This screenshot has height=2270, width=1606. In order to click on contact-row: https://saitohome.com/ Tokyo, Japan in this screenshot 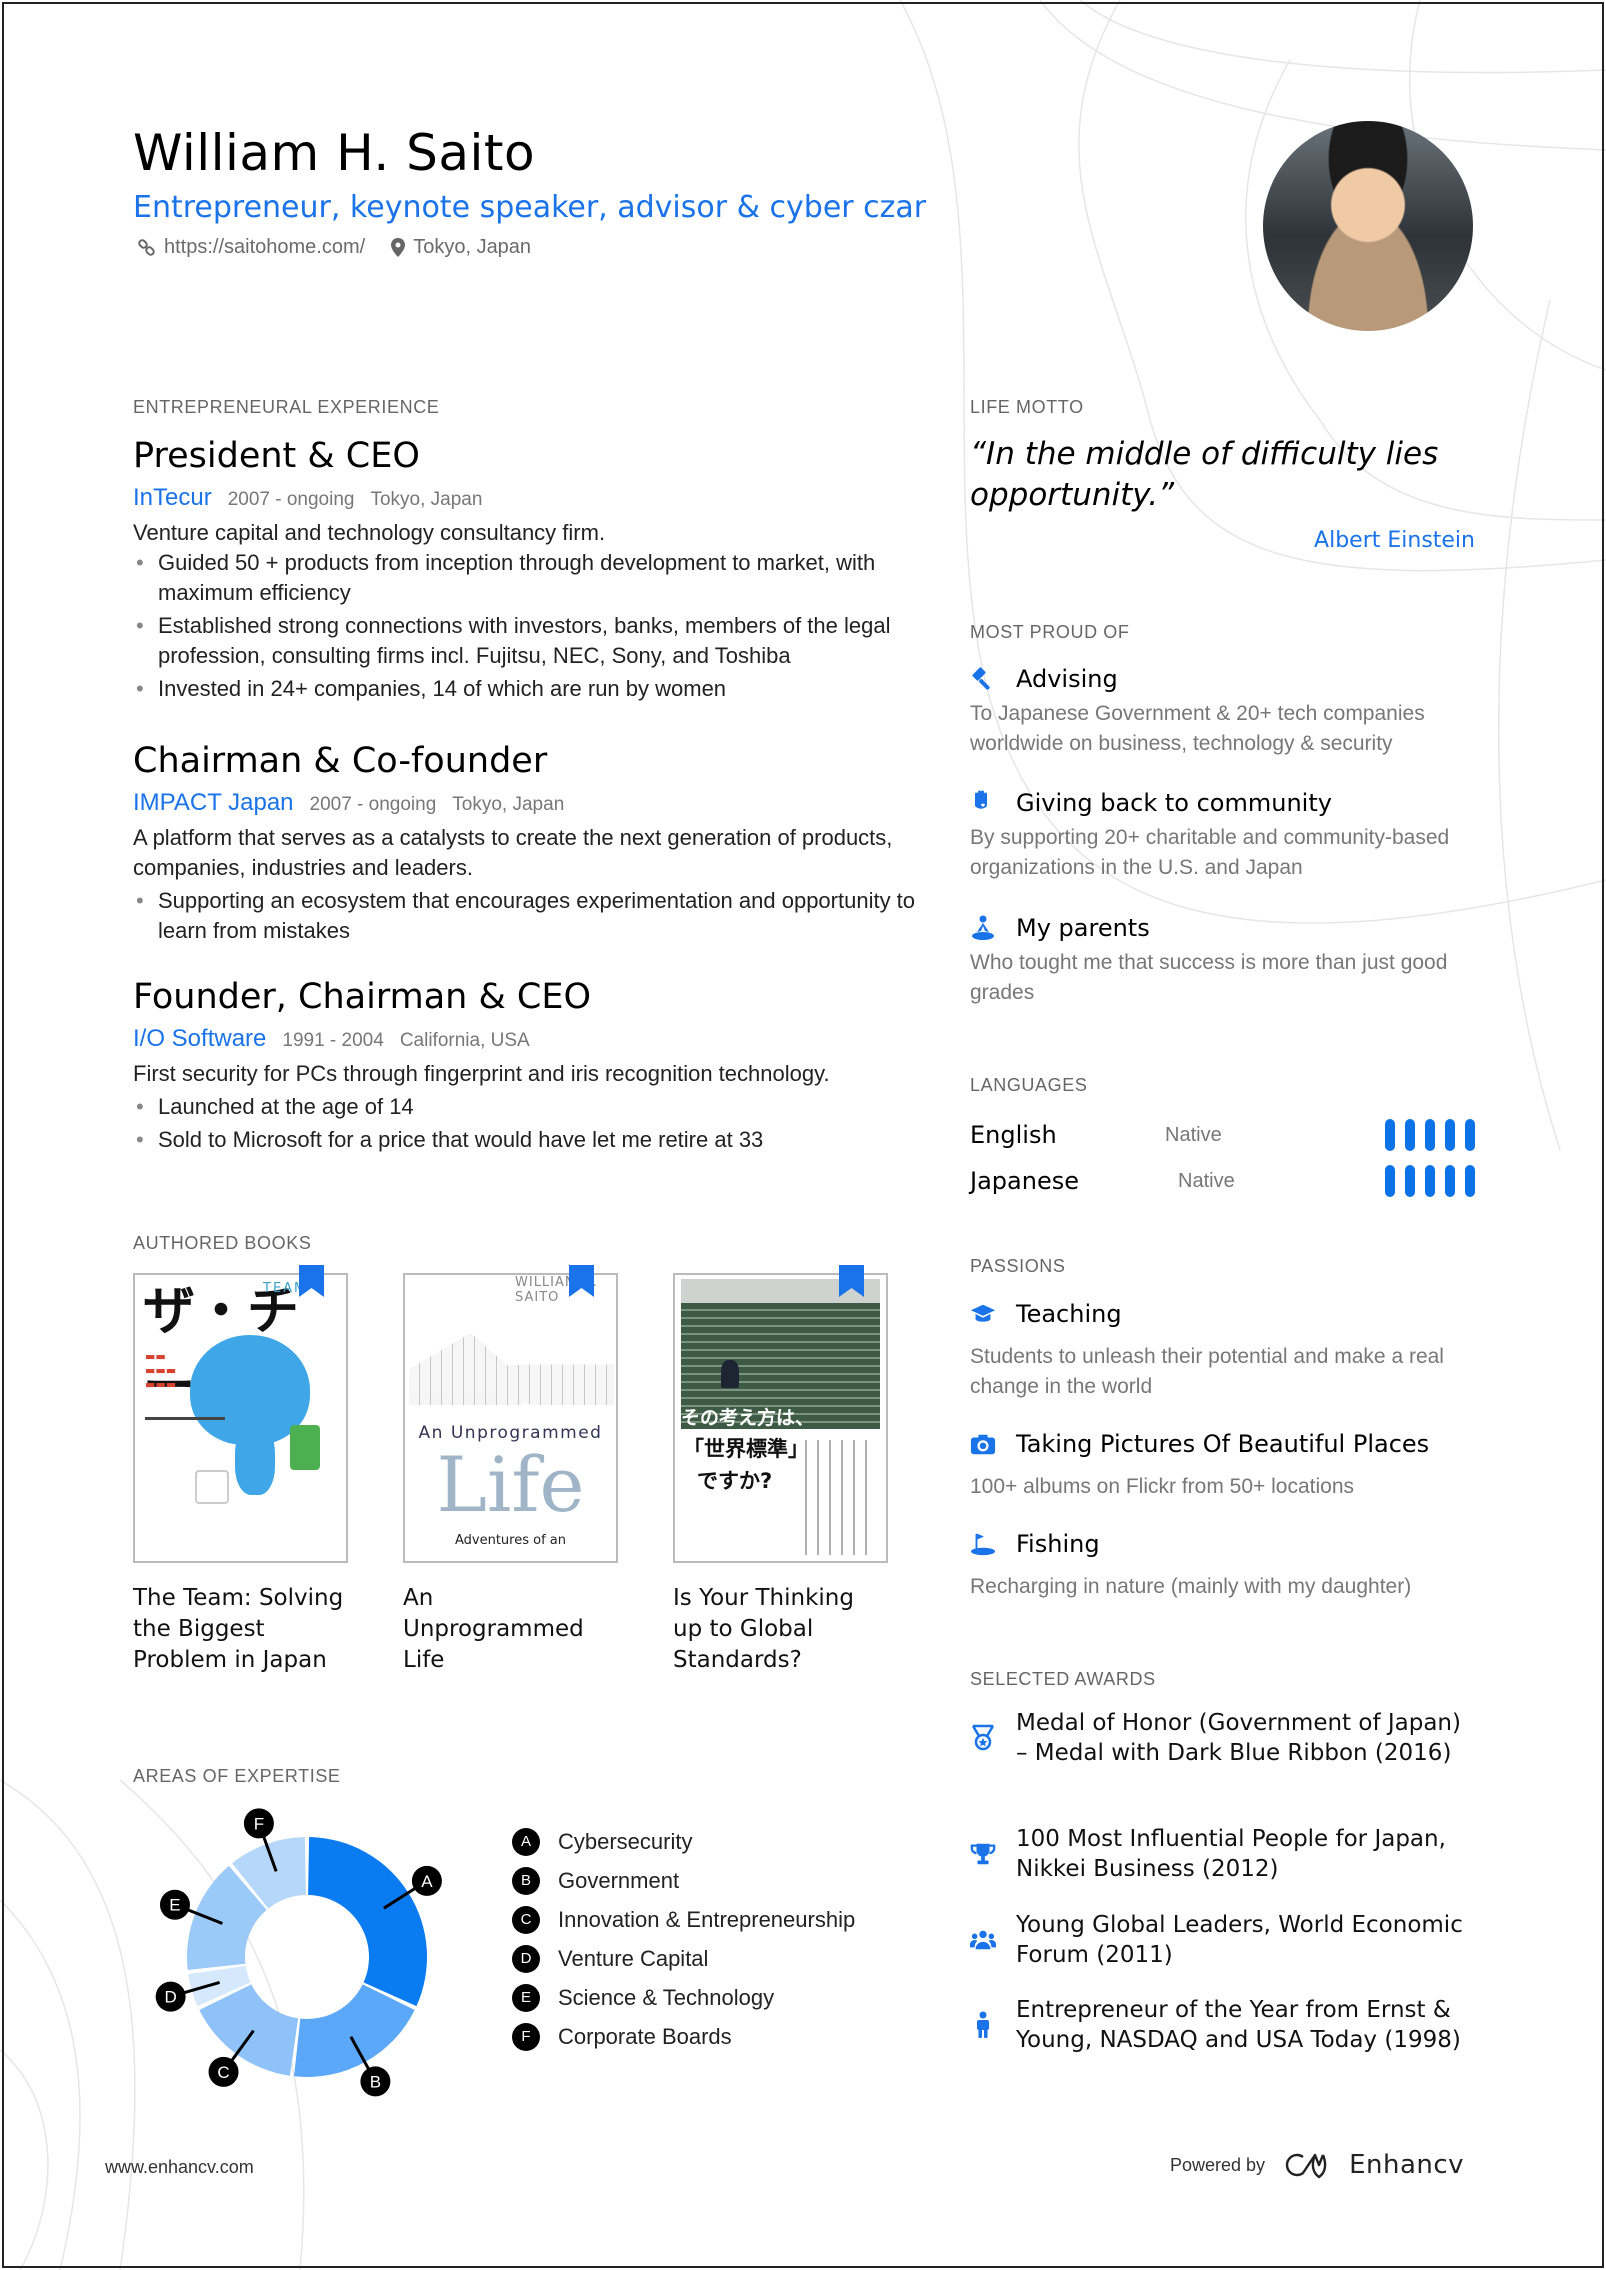, I will do `click(334, 247)`.